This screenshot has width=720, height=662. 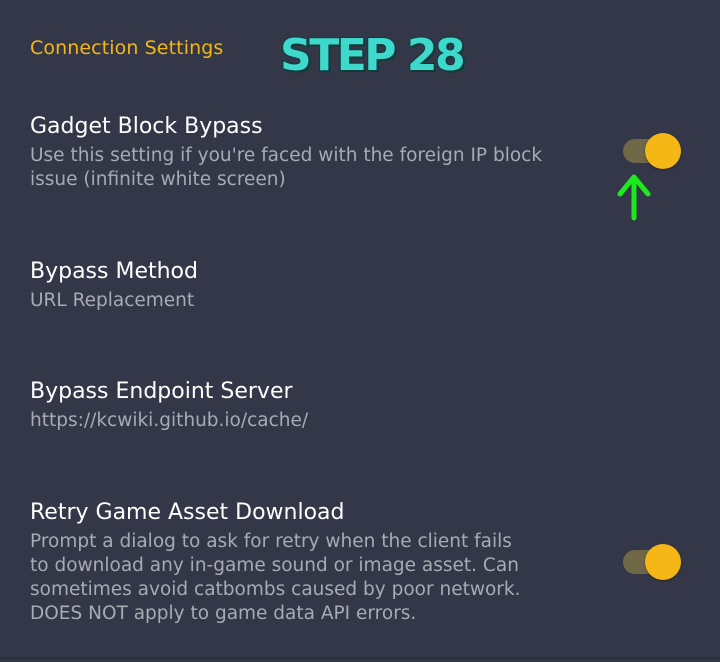 I want to click on pref-title: Gadget Block Bypass, so click(x=146, y=126).